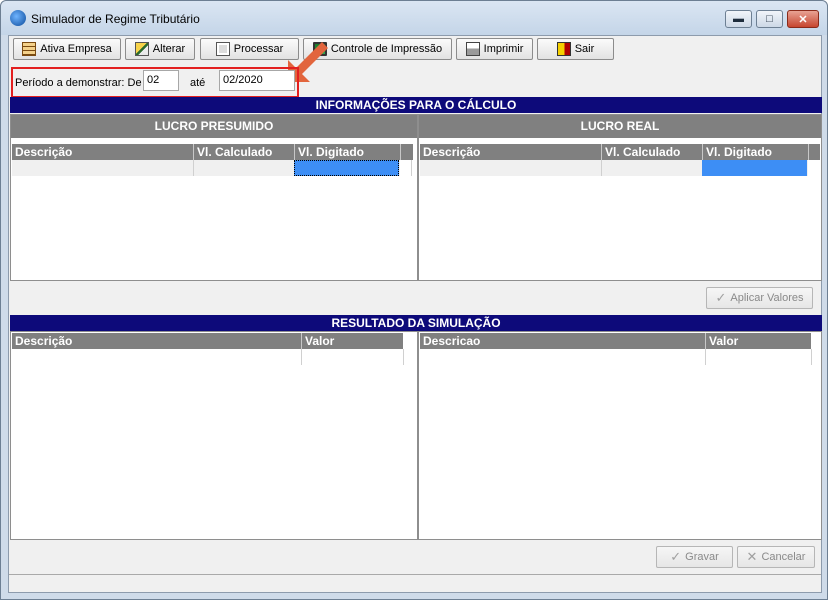 The width and height of the screenshot is (828, 600). I want to click on ativa-empresa-button: Ativa Empresa, so click(67, 49).